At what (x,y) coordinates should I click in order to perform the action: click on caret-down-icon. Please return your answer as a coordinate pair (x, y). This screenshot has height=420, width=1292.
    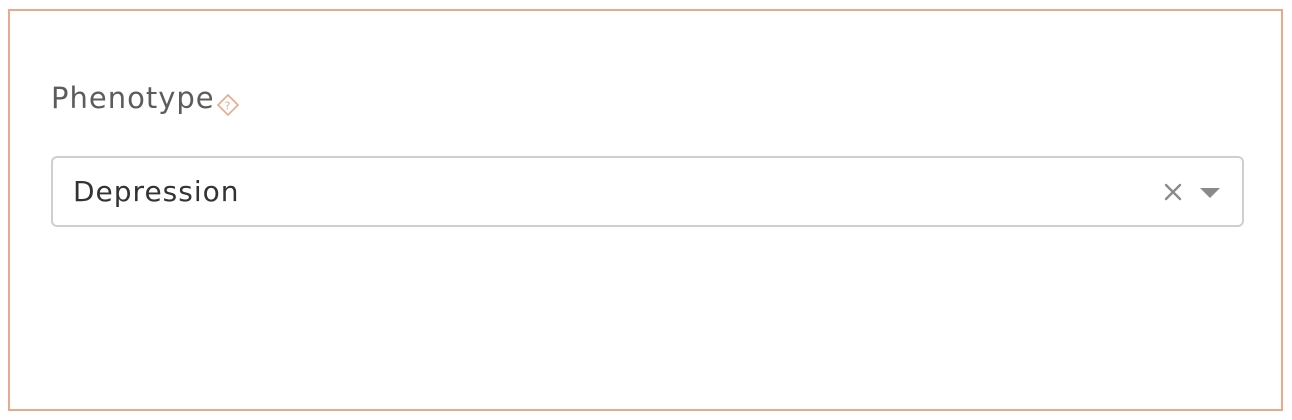
    Looking at the image, I should click on (1210, 193).